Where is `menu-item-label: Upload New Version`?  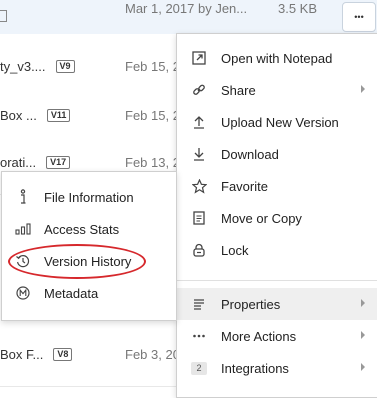
menu-item-label: Upload New Version is located at coordinates (280, 122).